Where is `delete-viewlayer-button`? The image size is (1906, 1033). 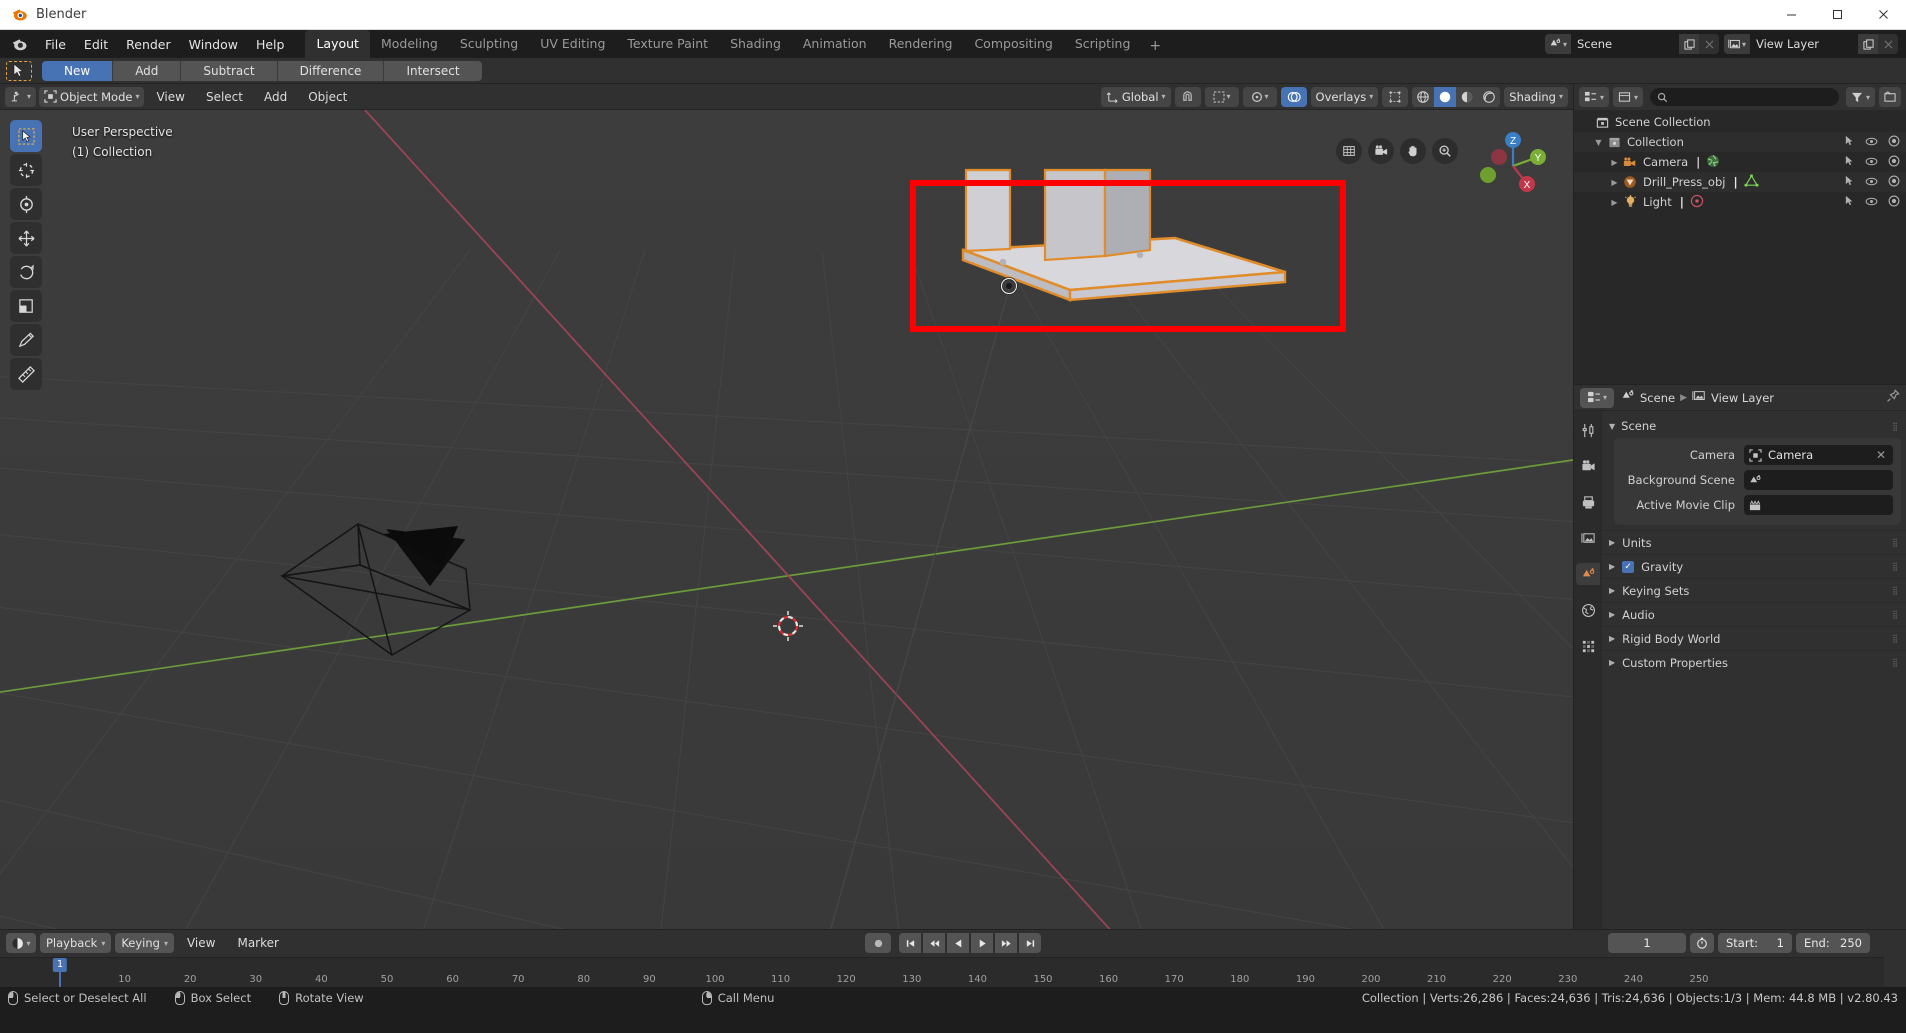 delete-viewlayer-button is located at coordinates (1888, 44).